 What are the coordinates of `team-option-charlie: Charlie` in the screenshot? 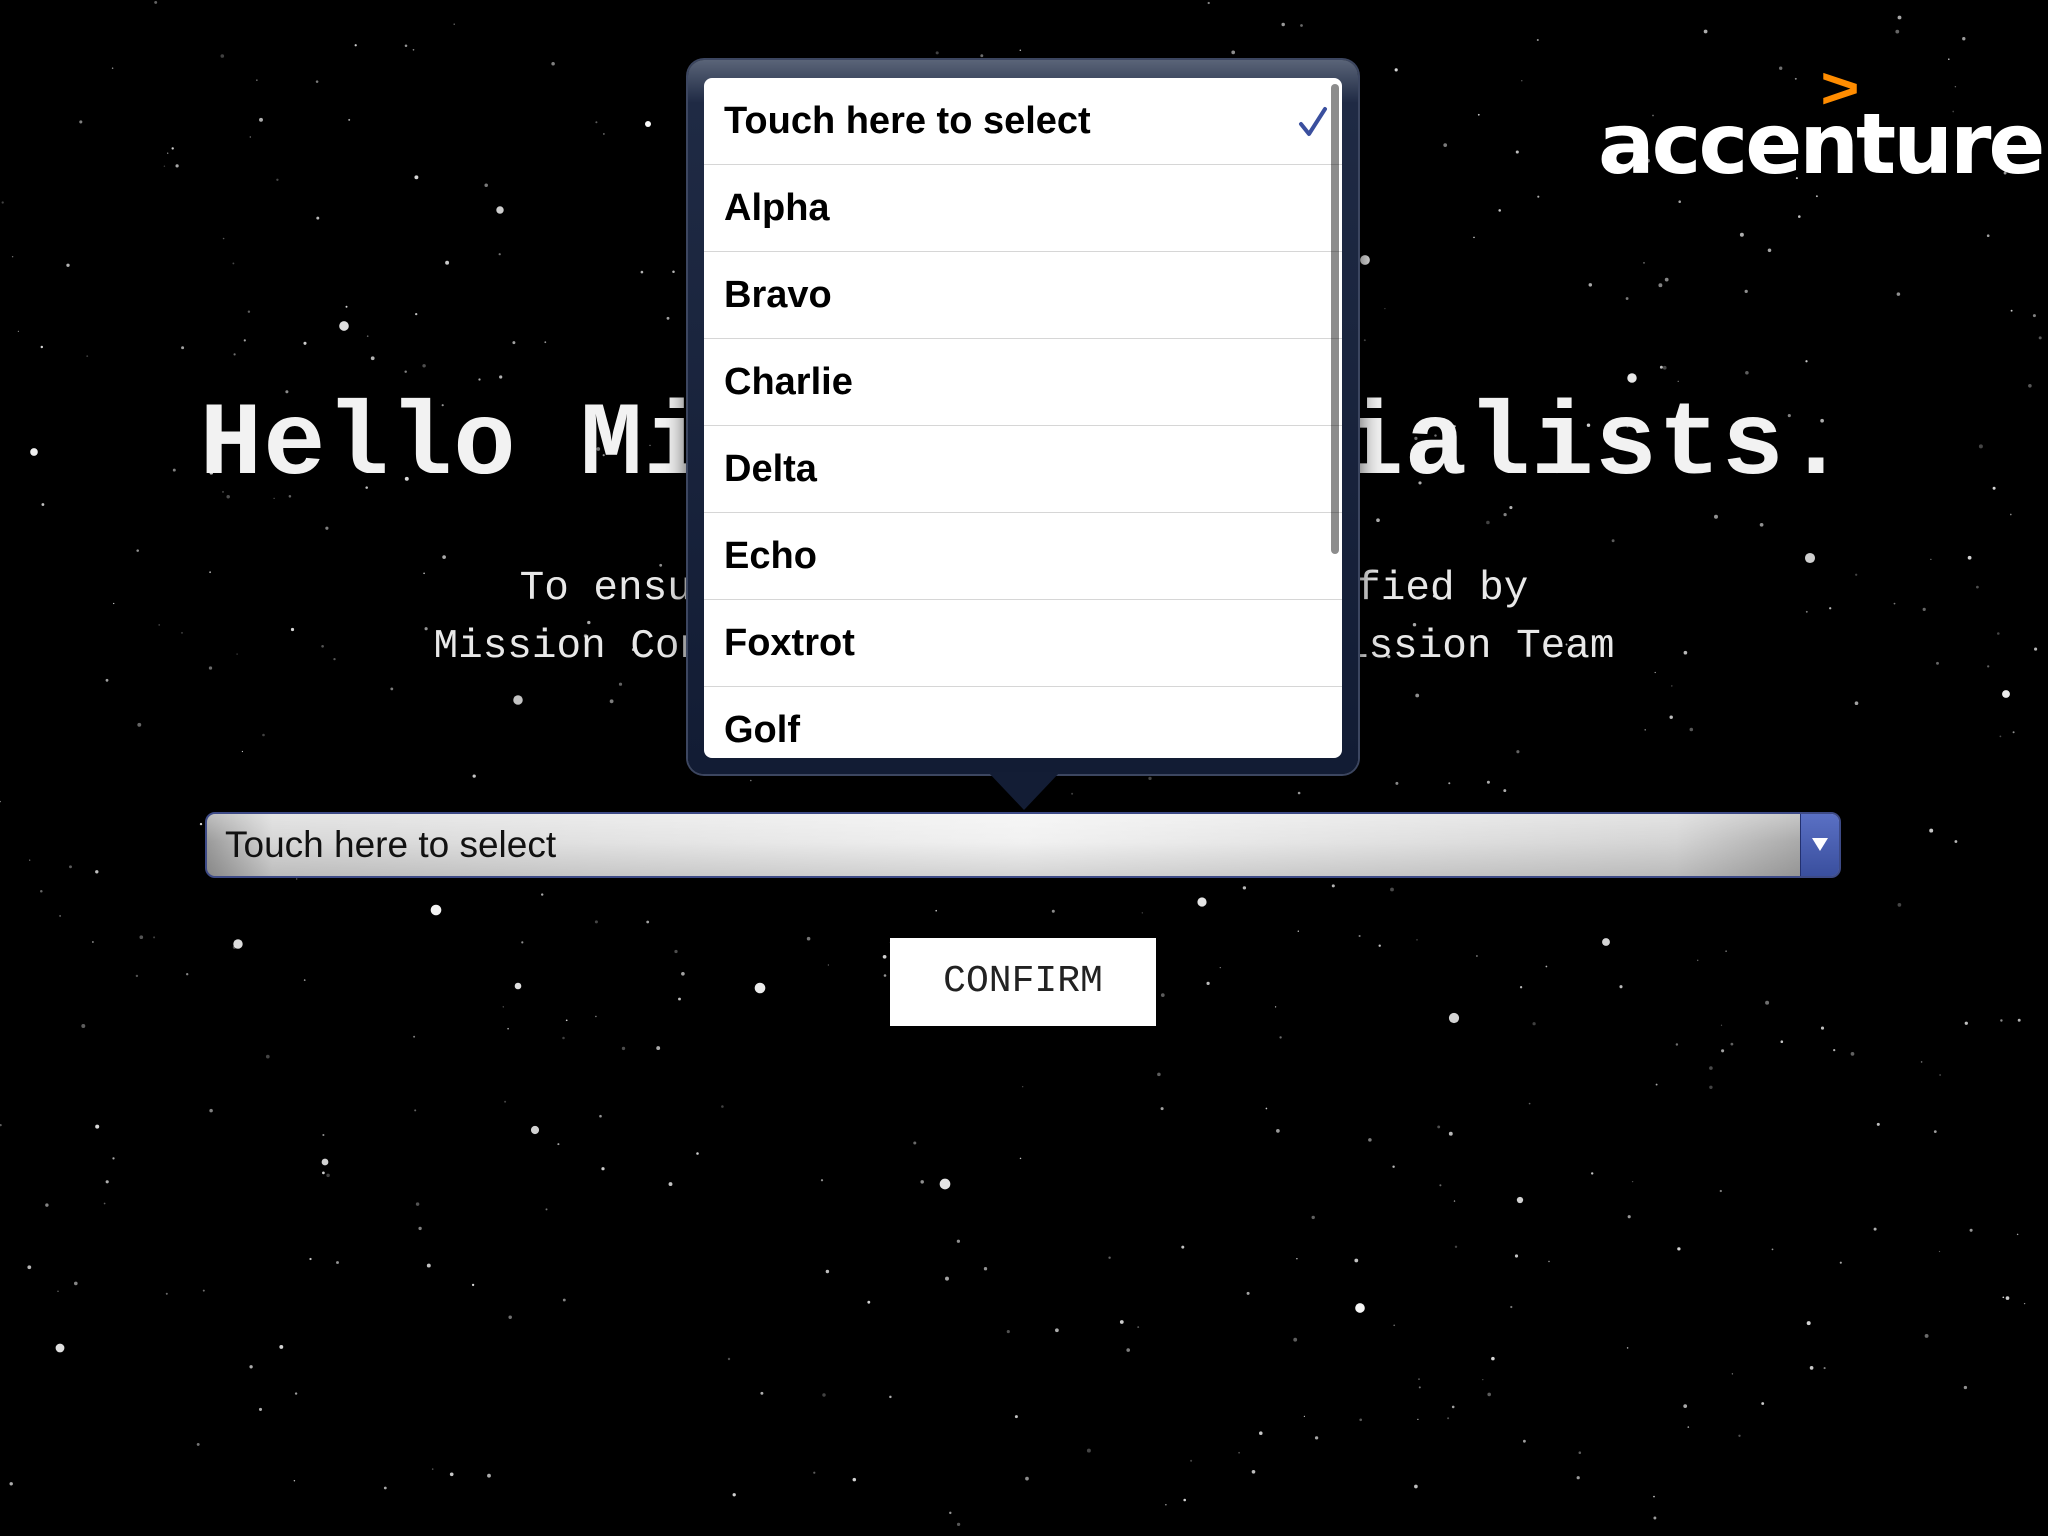 It's located at (1023, 382).